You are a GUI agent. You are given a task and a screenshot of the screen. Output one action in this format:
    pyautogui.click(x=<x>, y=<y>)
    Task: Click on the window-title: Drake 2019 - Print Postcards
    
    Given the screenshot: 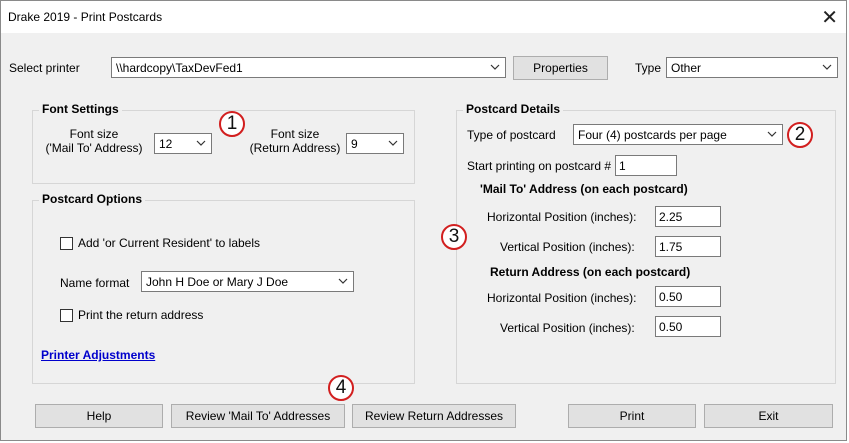 What is the action you would take?
    pyautogui.click(x=85, y=17)
    